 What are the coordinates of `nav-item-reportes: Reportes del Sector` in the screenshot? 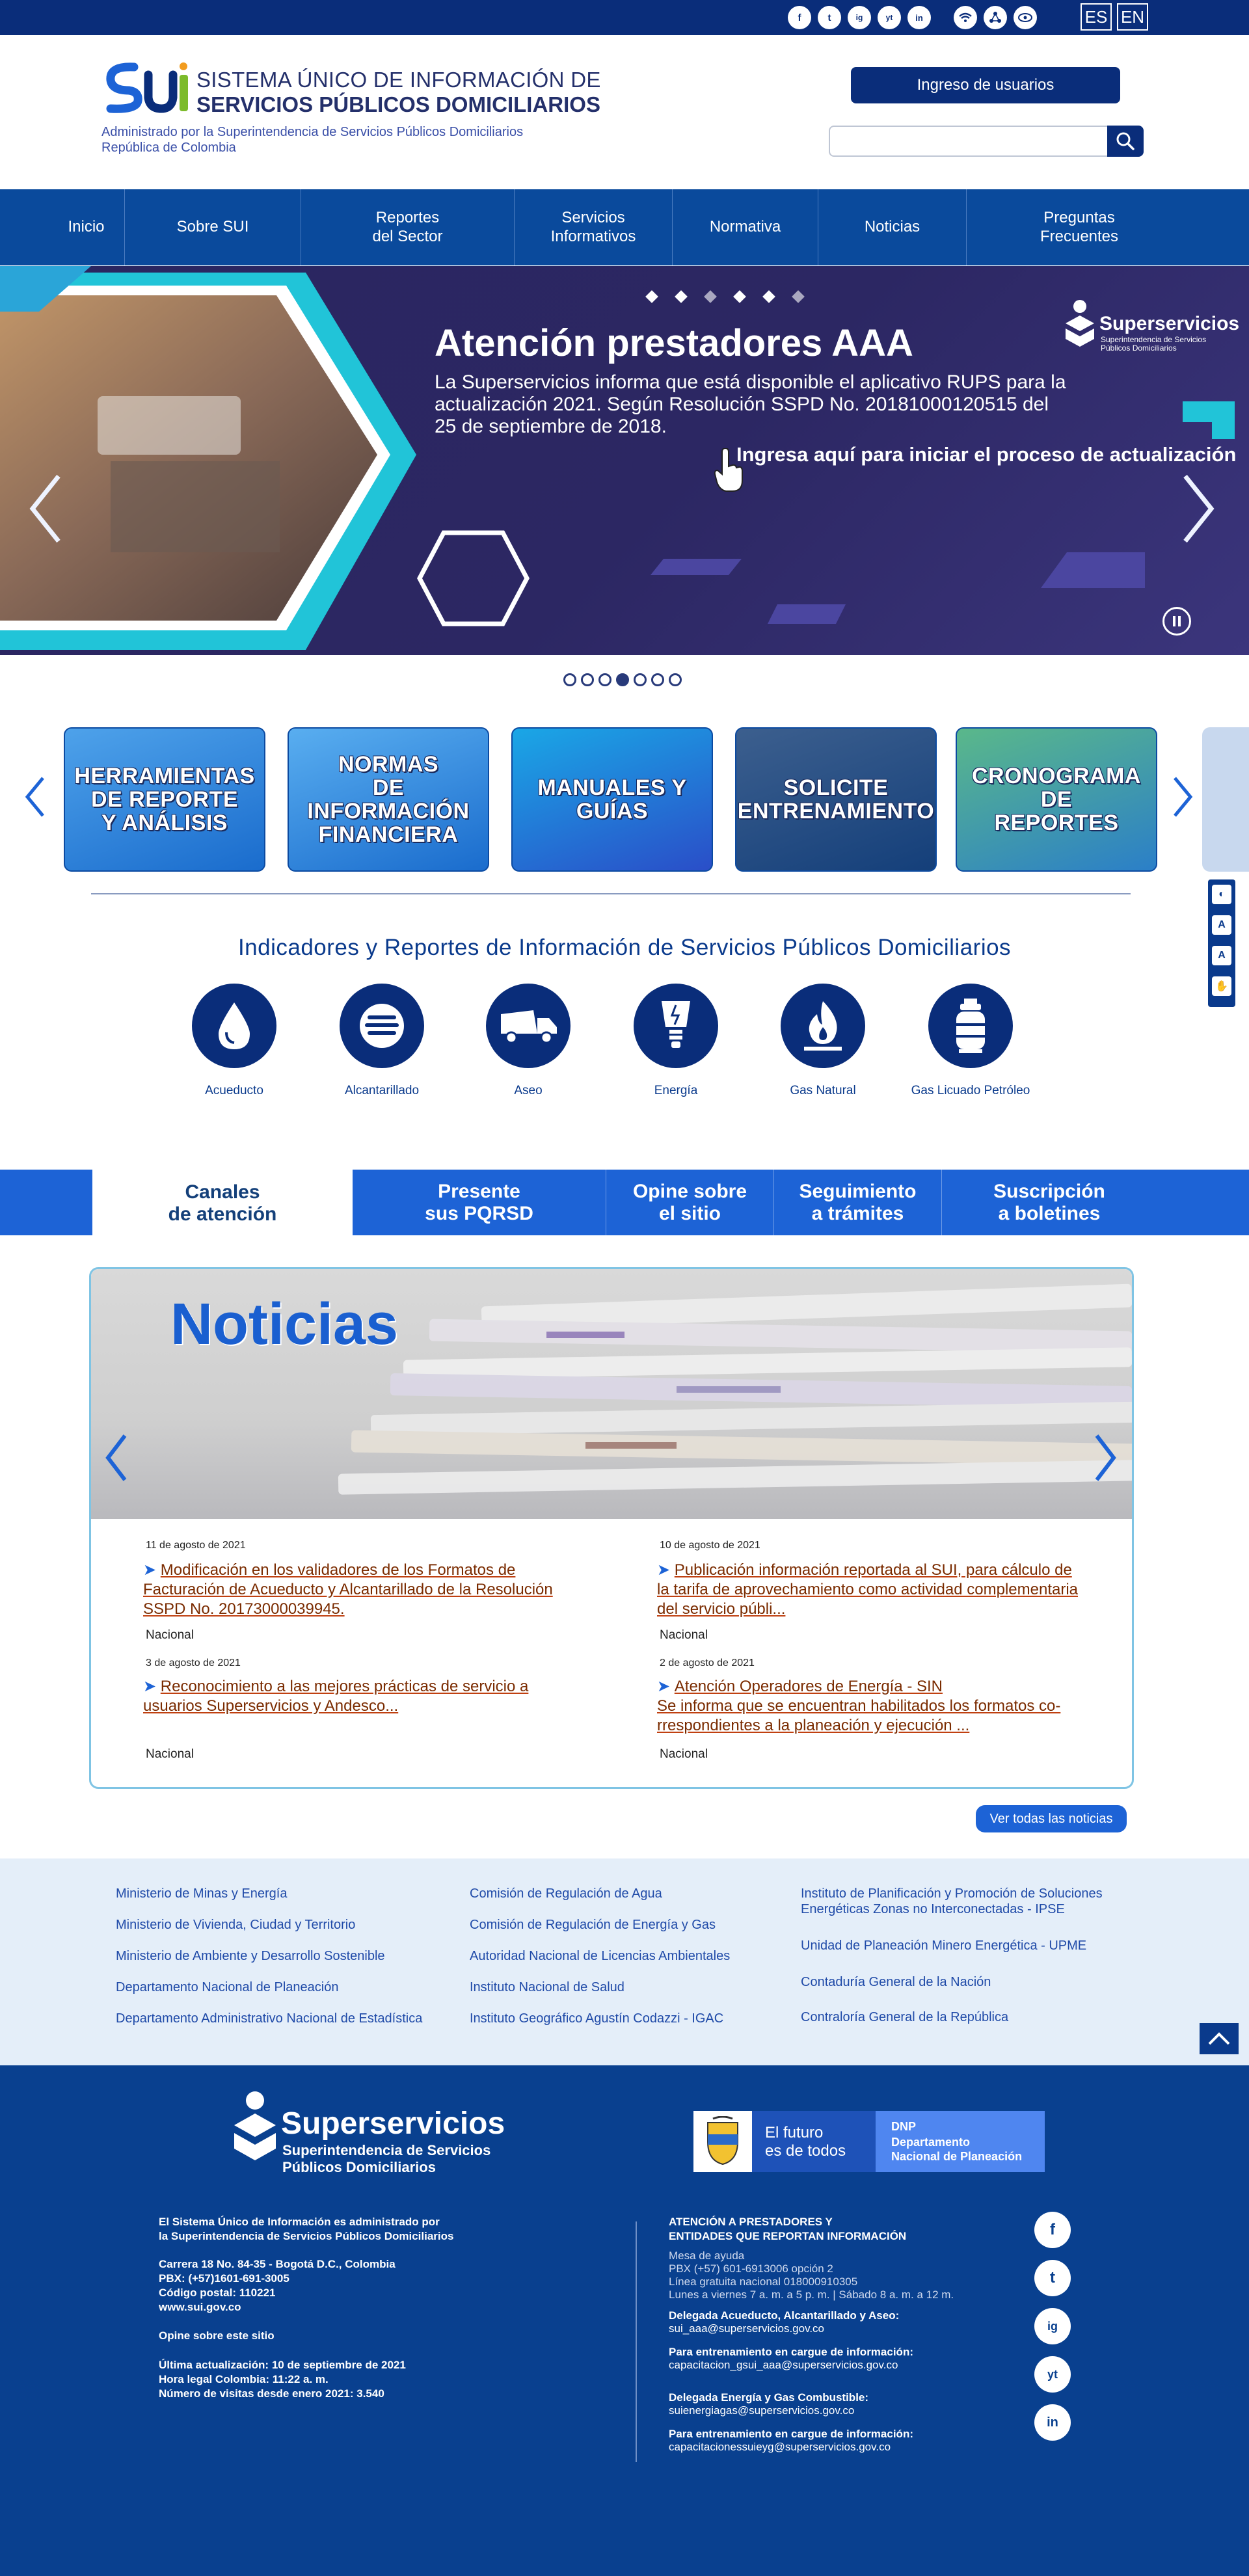 It's located at (408, 227).